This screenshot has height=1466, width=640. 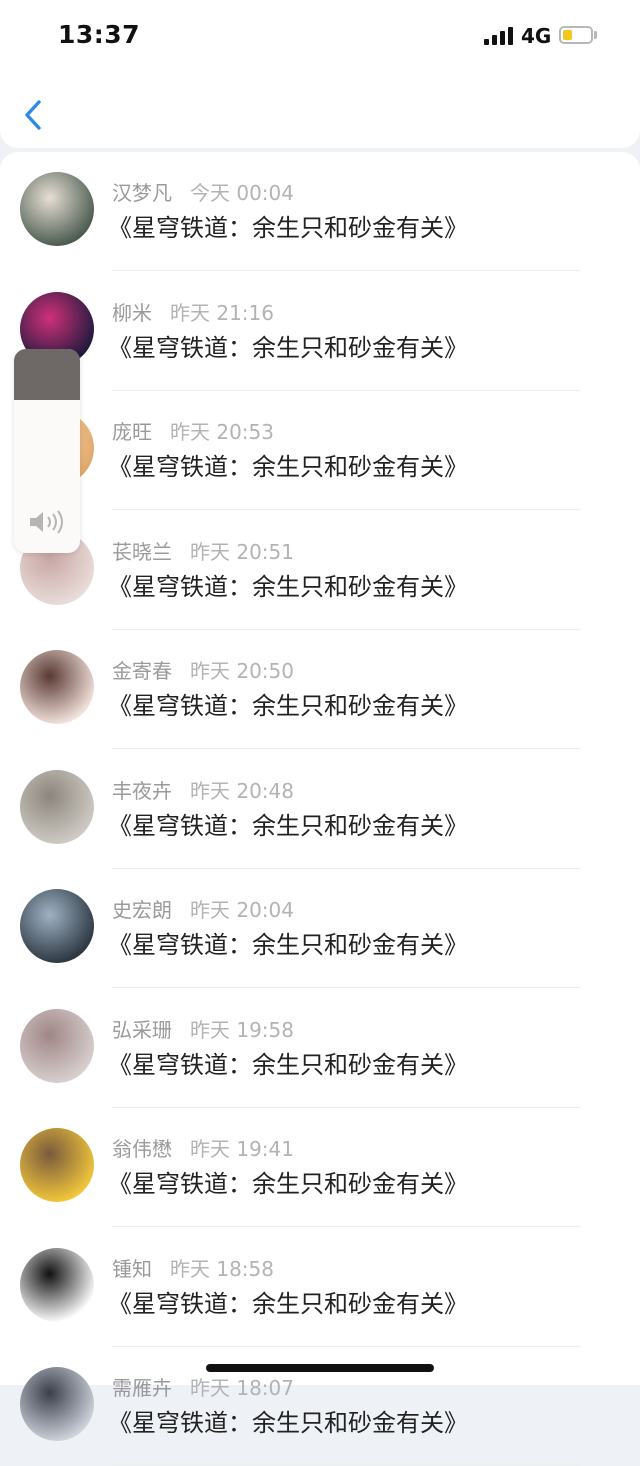 I want to click on status-bar: 13:37 4G, so click(x=320, y=35).